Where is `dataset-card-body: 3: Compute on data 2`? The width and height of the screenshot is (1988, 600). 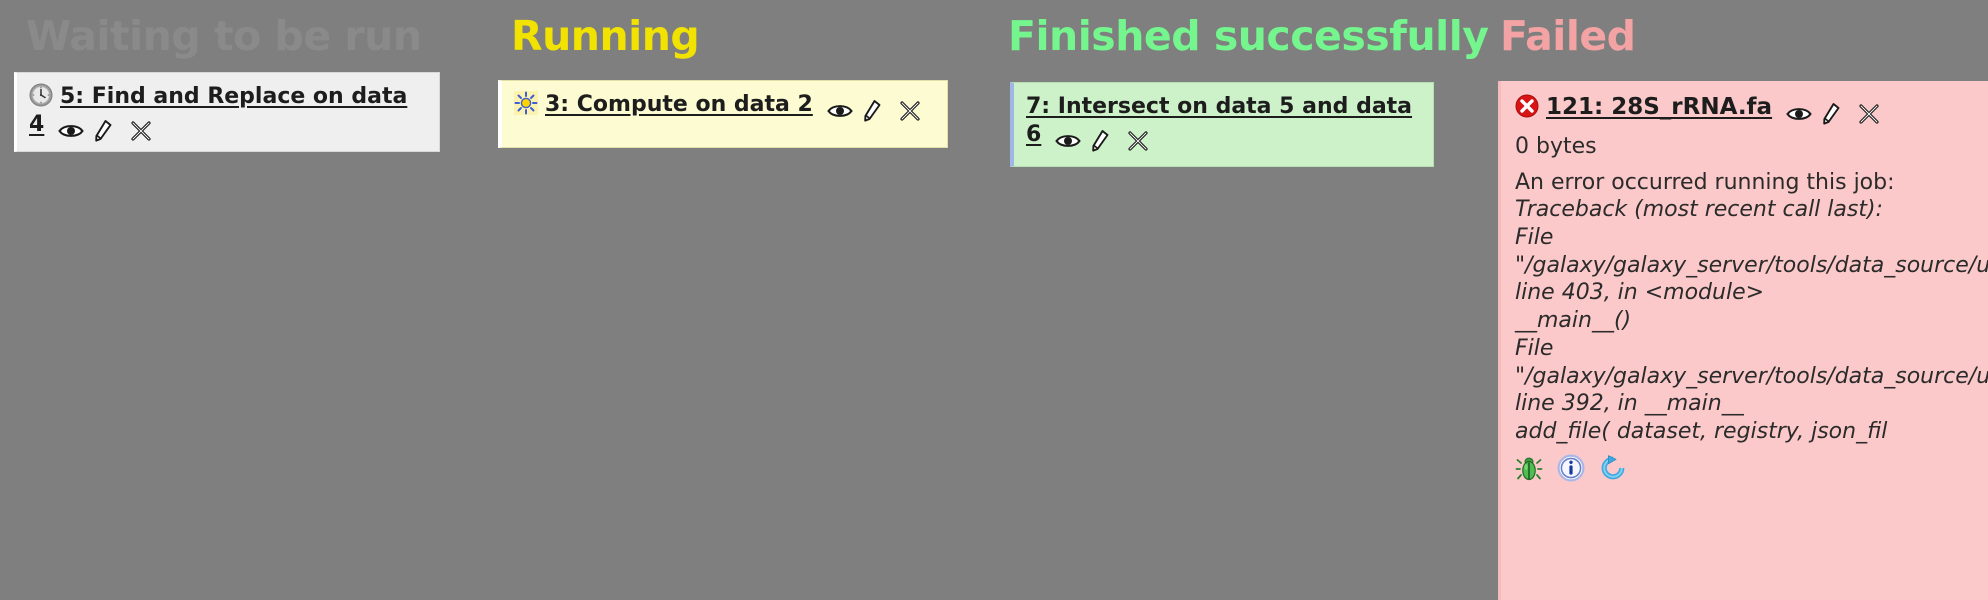
dataset-card-body: 3: Compute on data 2 is located at coordinates (724, 107).